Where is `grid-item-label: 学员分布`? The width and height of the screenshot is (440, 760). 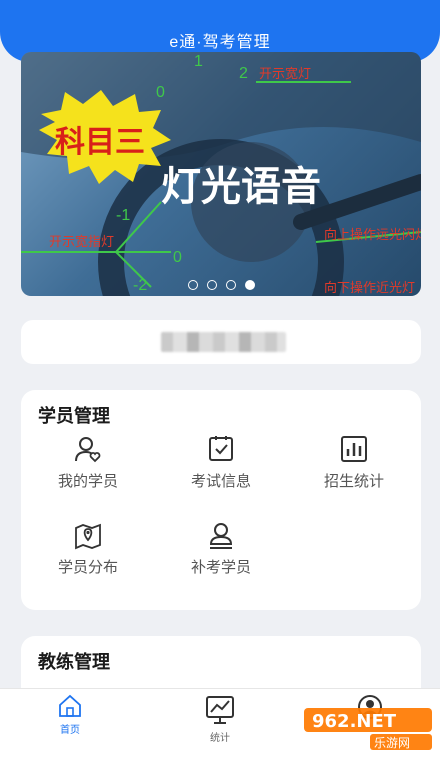
grid-item-label: 学员分布 is located at coordinates (87, 567).